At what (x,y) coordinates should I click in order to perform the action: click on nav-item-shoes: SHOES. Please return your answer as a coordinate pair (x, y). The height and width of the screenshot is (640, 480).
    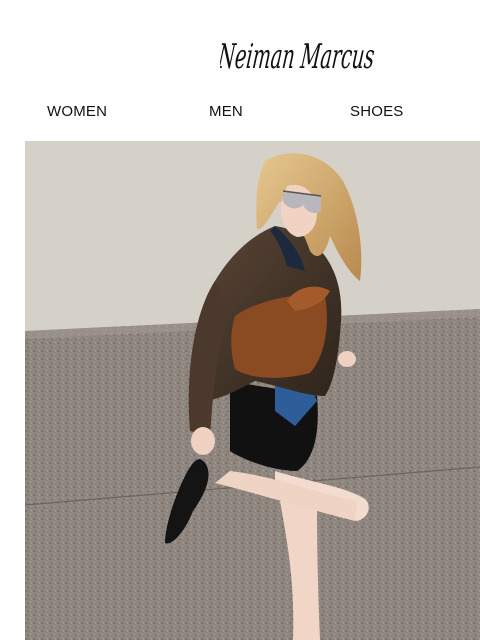
    Looking at the image, I should click on (377, 111).